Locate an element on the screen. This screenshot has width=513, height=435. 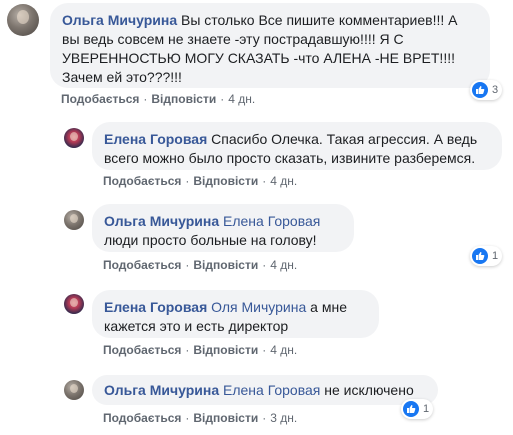
comment-actions: Подобається · Відповісти · 3 дн. is located at coordinates (200, 418).